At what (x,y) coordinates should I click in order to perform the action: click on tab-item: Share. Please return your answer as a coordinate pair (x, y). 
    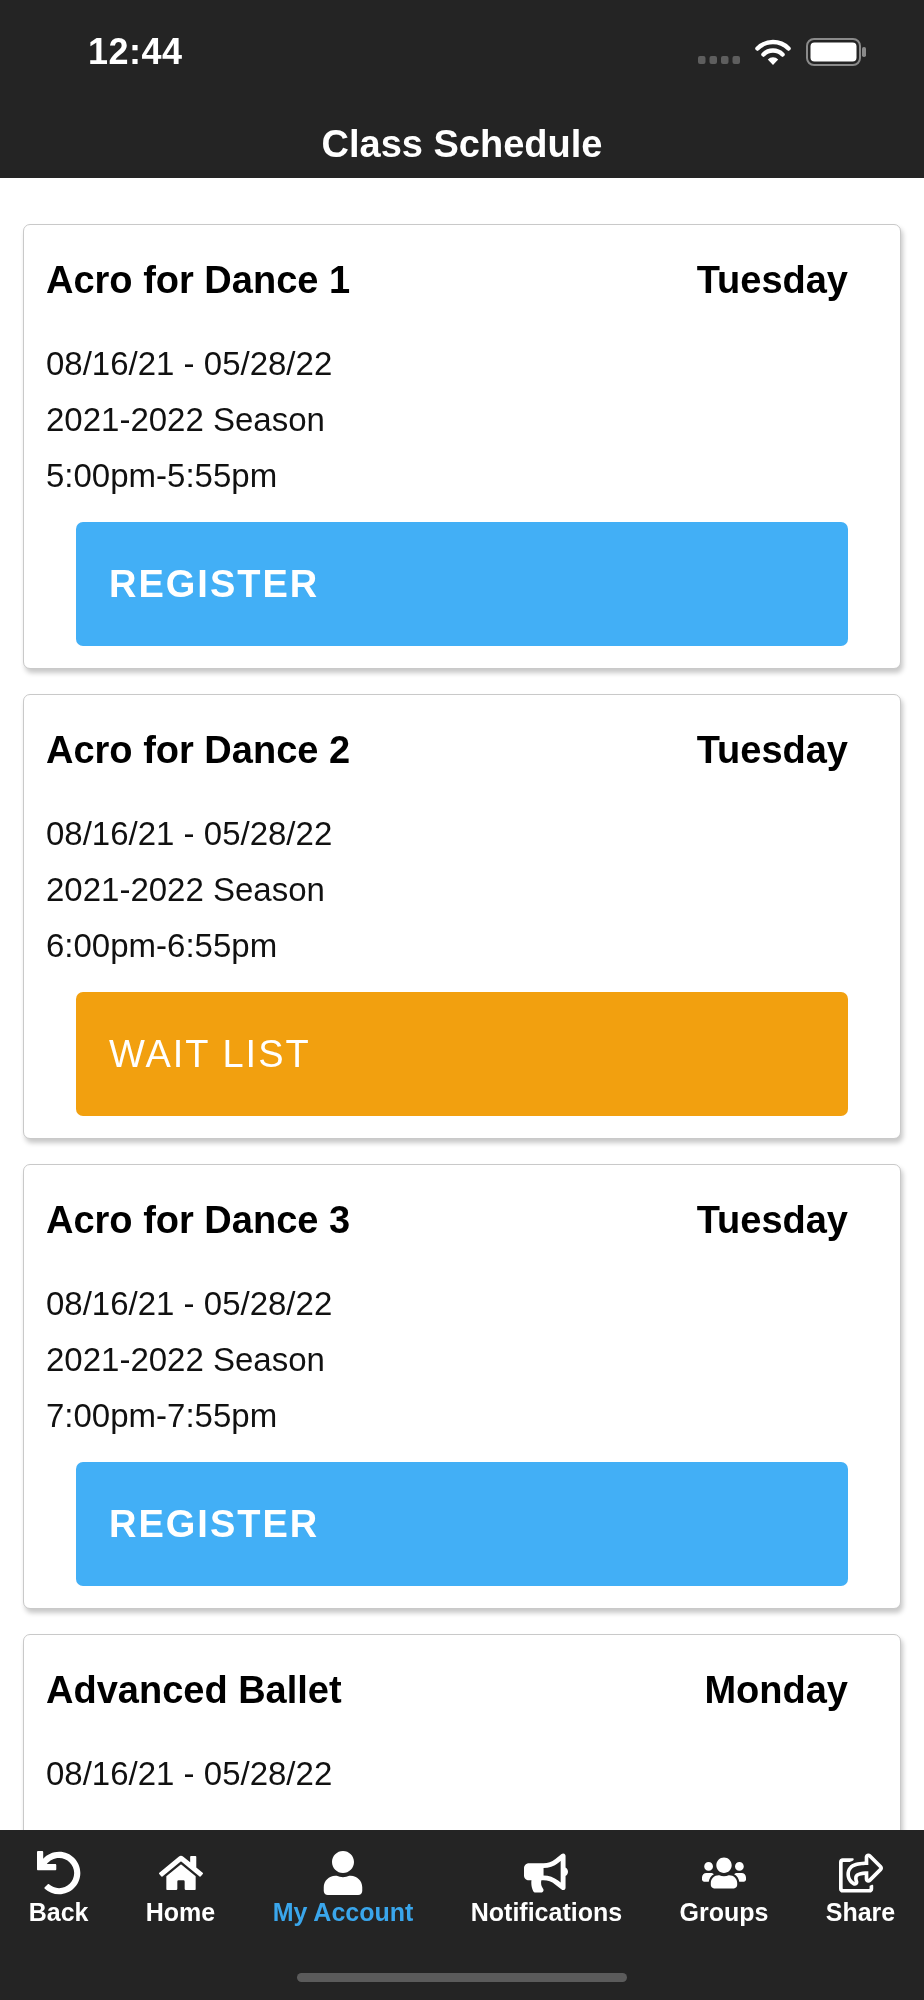
    Looking at the image, I should click on (860, 1889).